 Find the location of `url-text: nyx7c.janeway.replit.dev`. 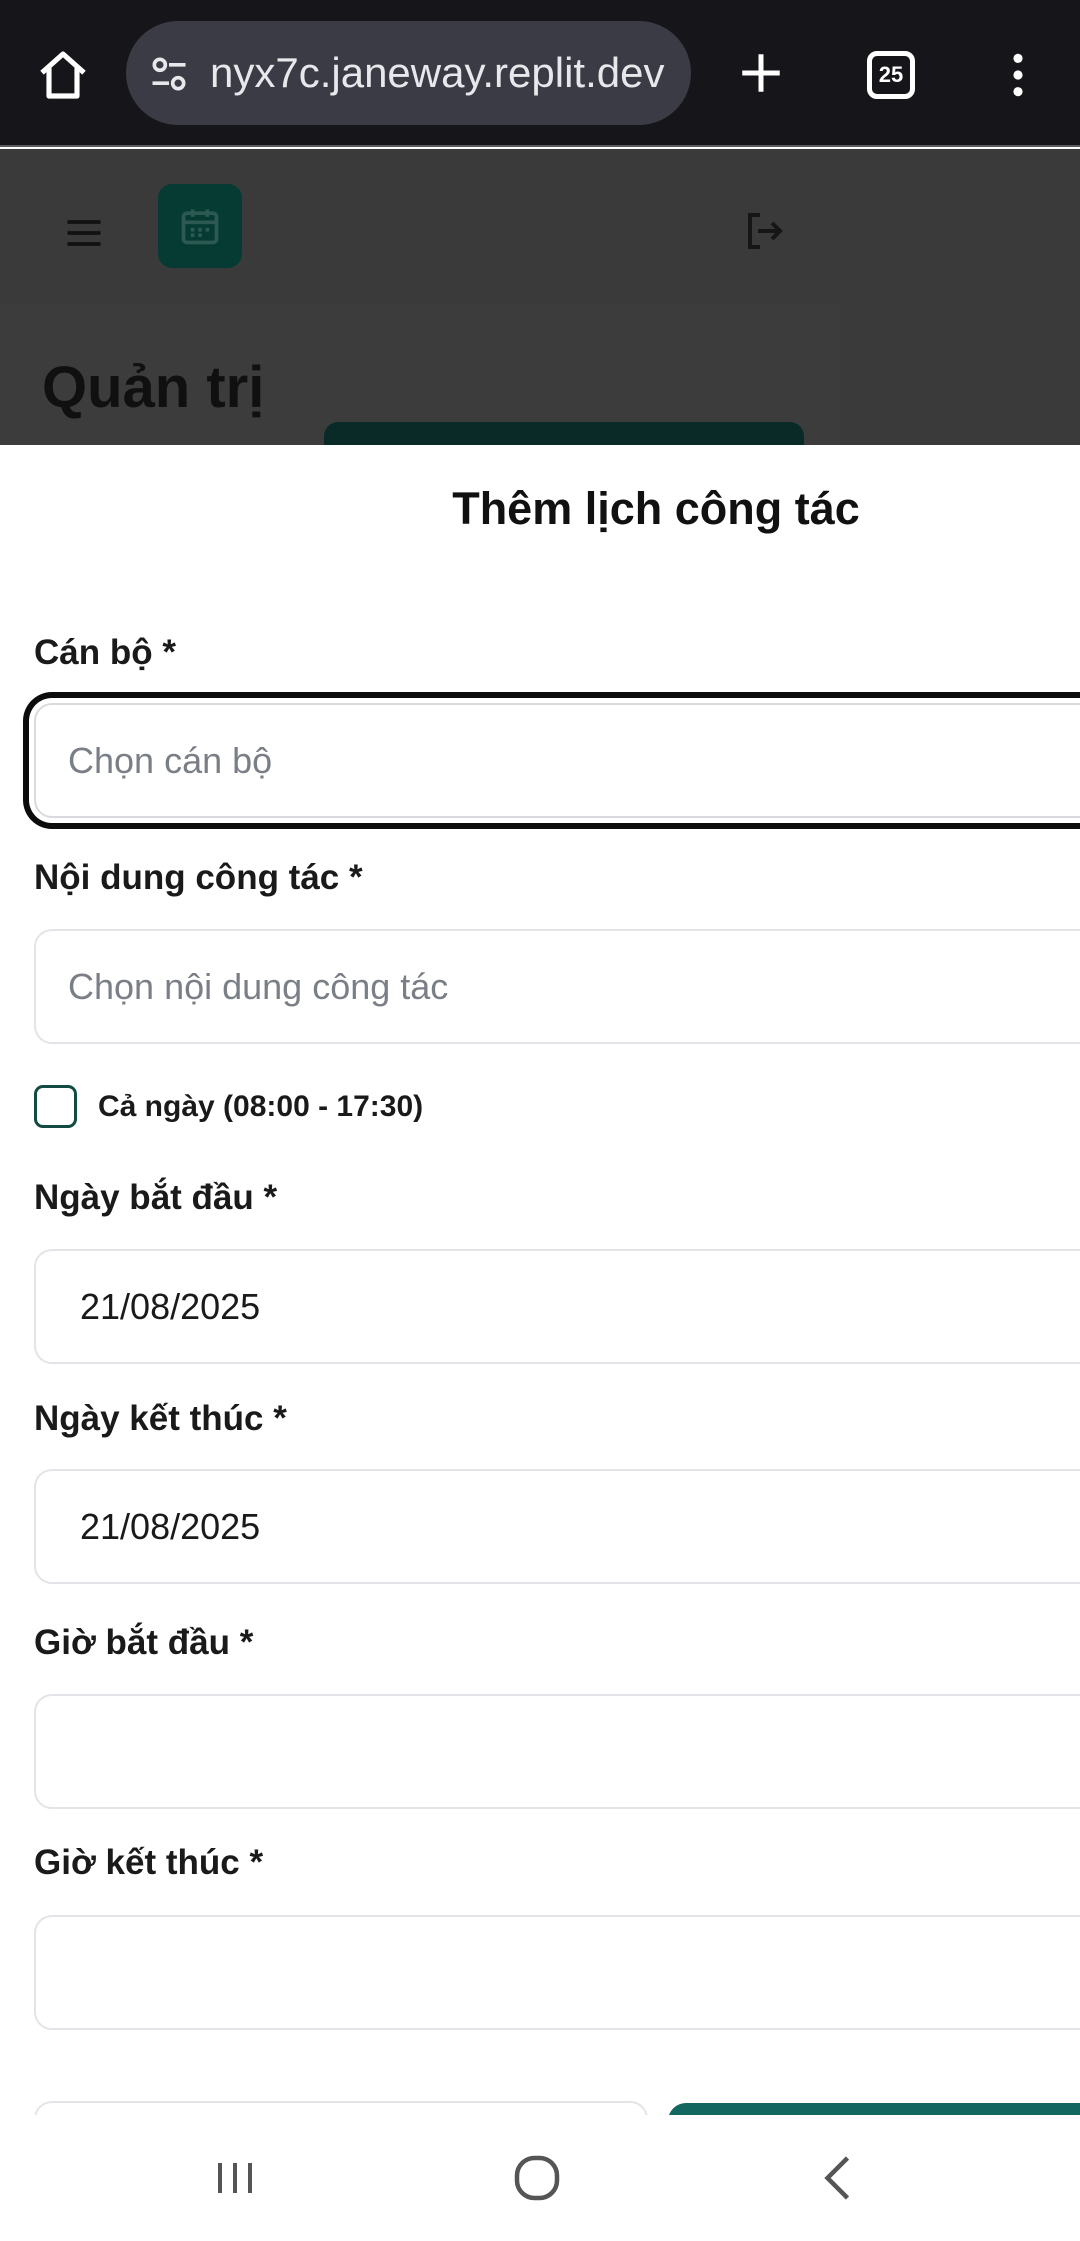

url-text: nyx7c.janeway.replit.dev is located at coordinates (445, 73).